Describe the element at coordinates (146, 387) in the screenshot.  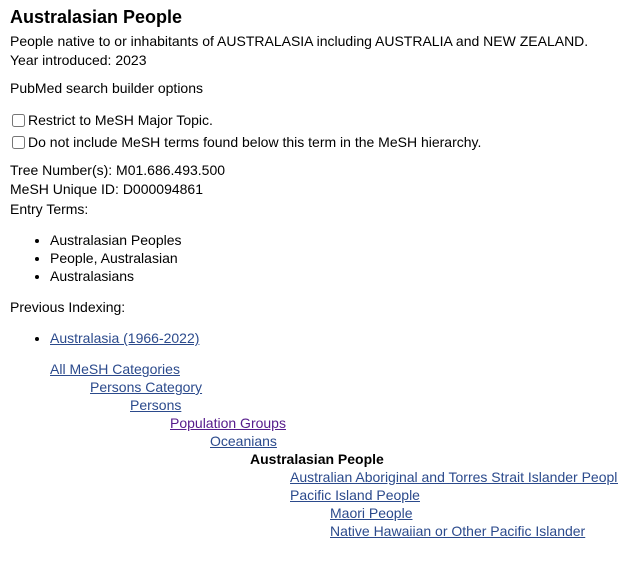
I see `tree-link-persons-category: Persons Category` at that location.